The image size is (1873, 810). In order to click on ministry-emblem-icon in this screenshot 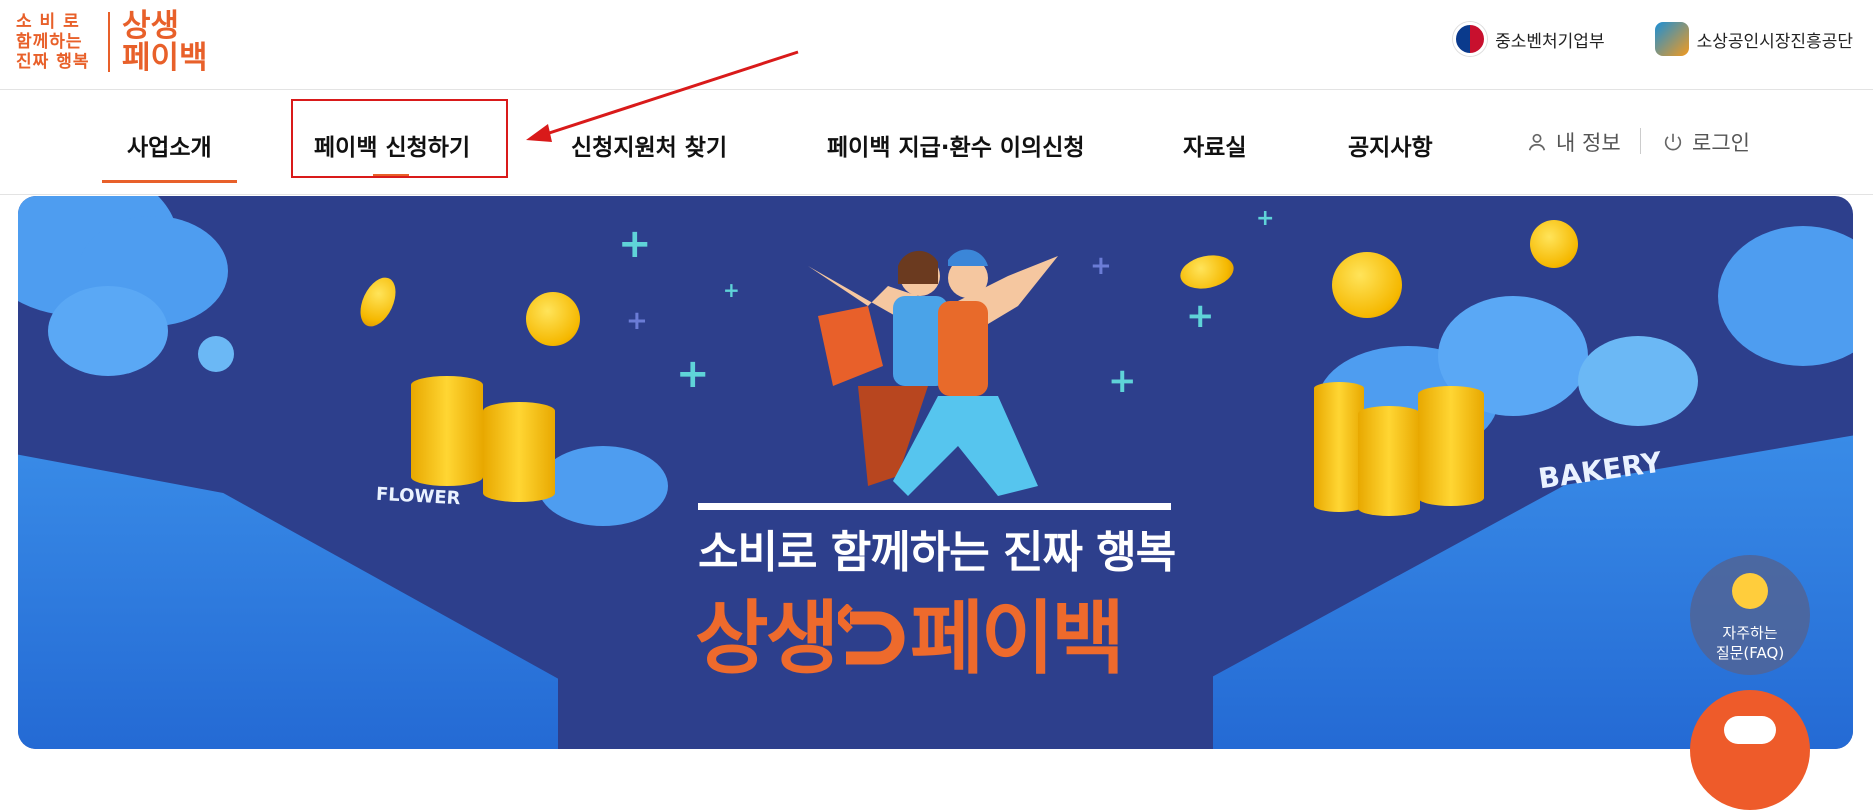, I will do `click(1470, 39)`.